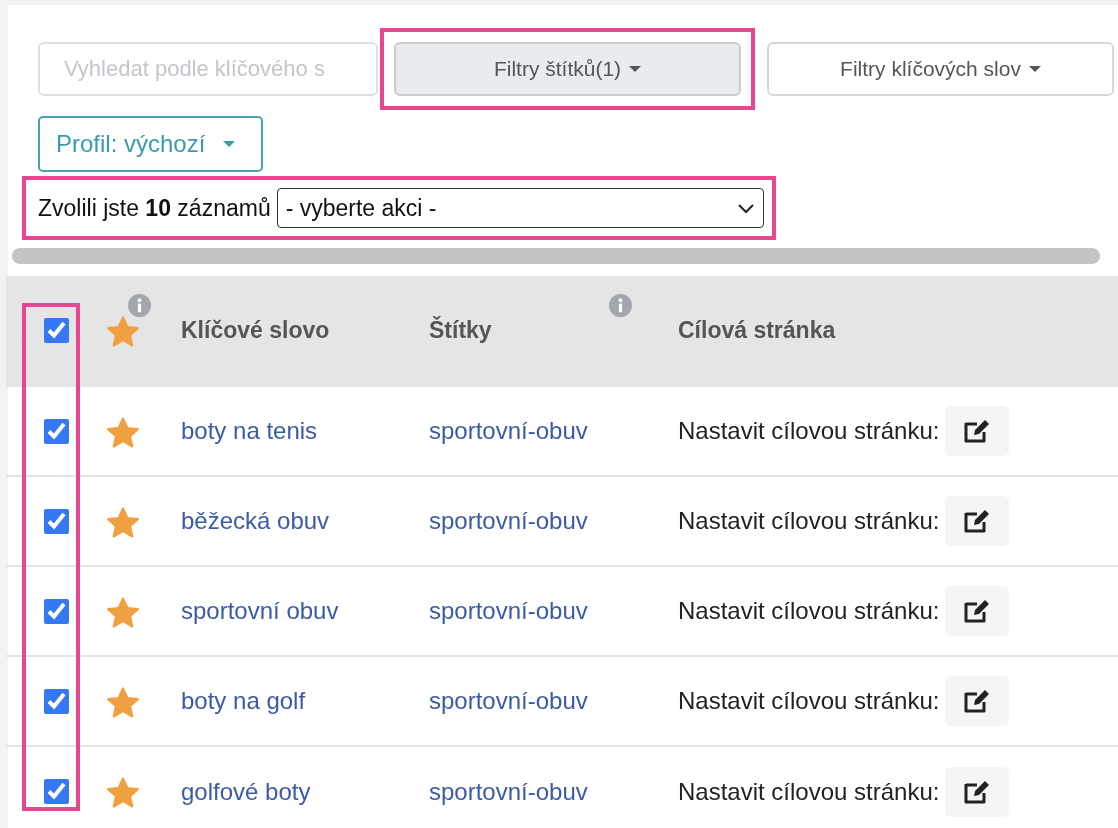 Image resolution: width=1118 pixels, height=828 pixels. I want to click on column-header: Cílová stránka, so click(757, 330).